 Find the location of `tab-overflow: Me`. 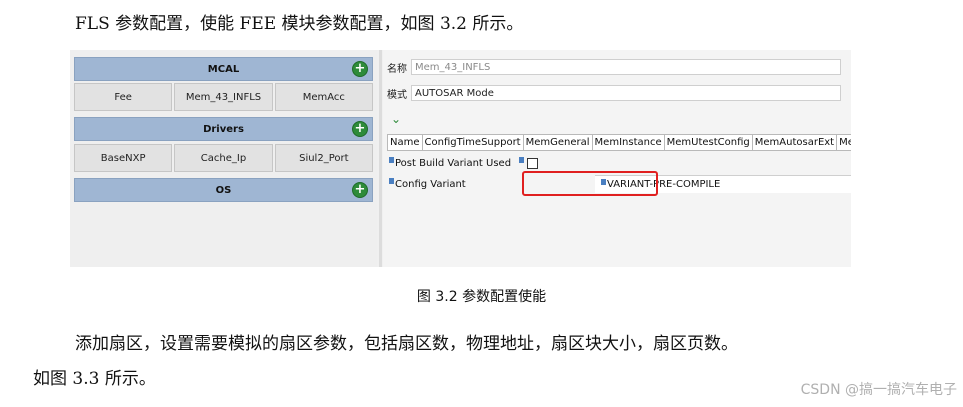

tab-overflow: Me is located at coordinates (844, 142).